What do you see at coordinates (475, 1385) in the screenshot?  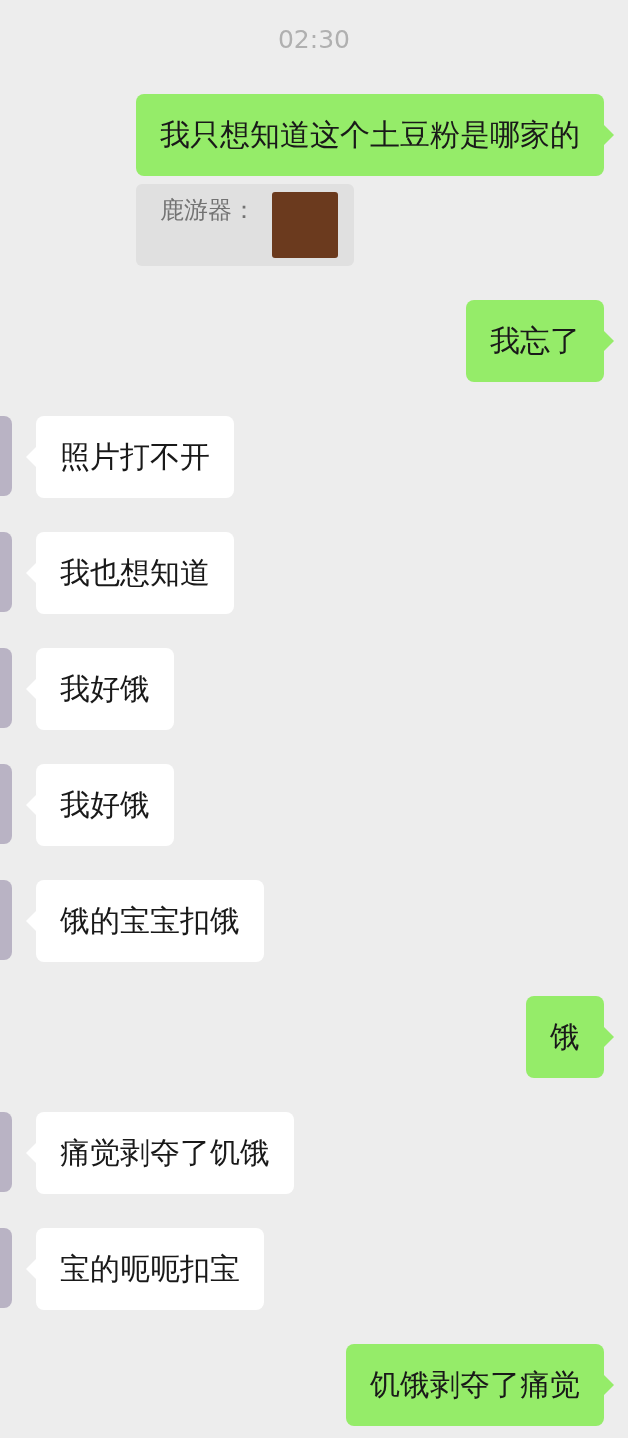 I see `message-bubble: 饥饿剥夺了痛觉` at bounding box center [475, 1385].